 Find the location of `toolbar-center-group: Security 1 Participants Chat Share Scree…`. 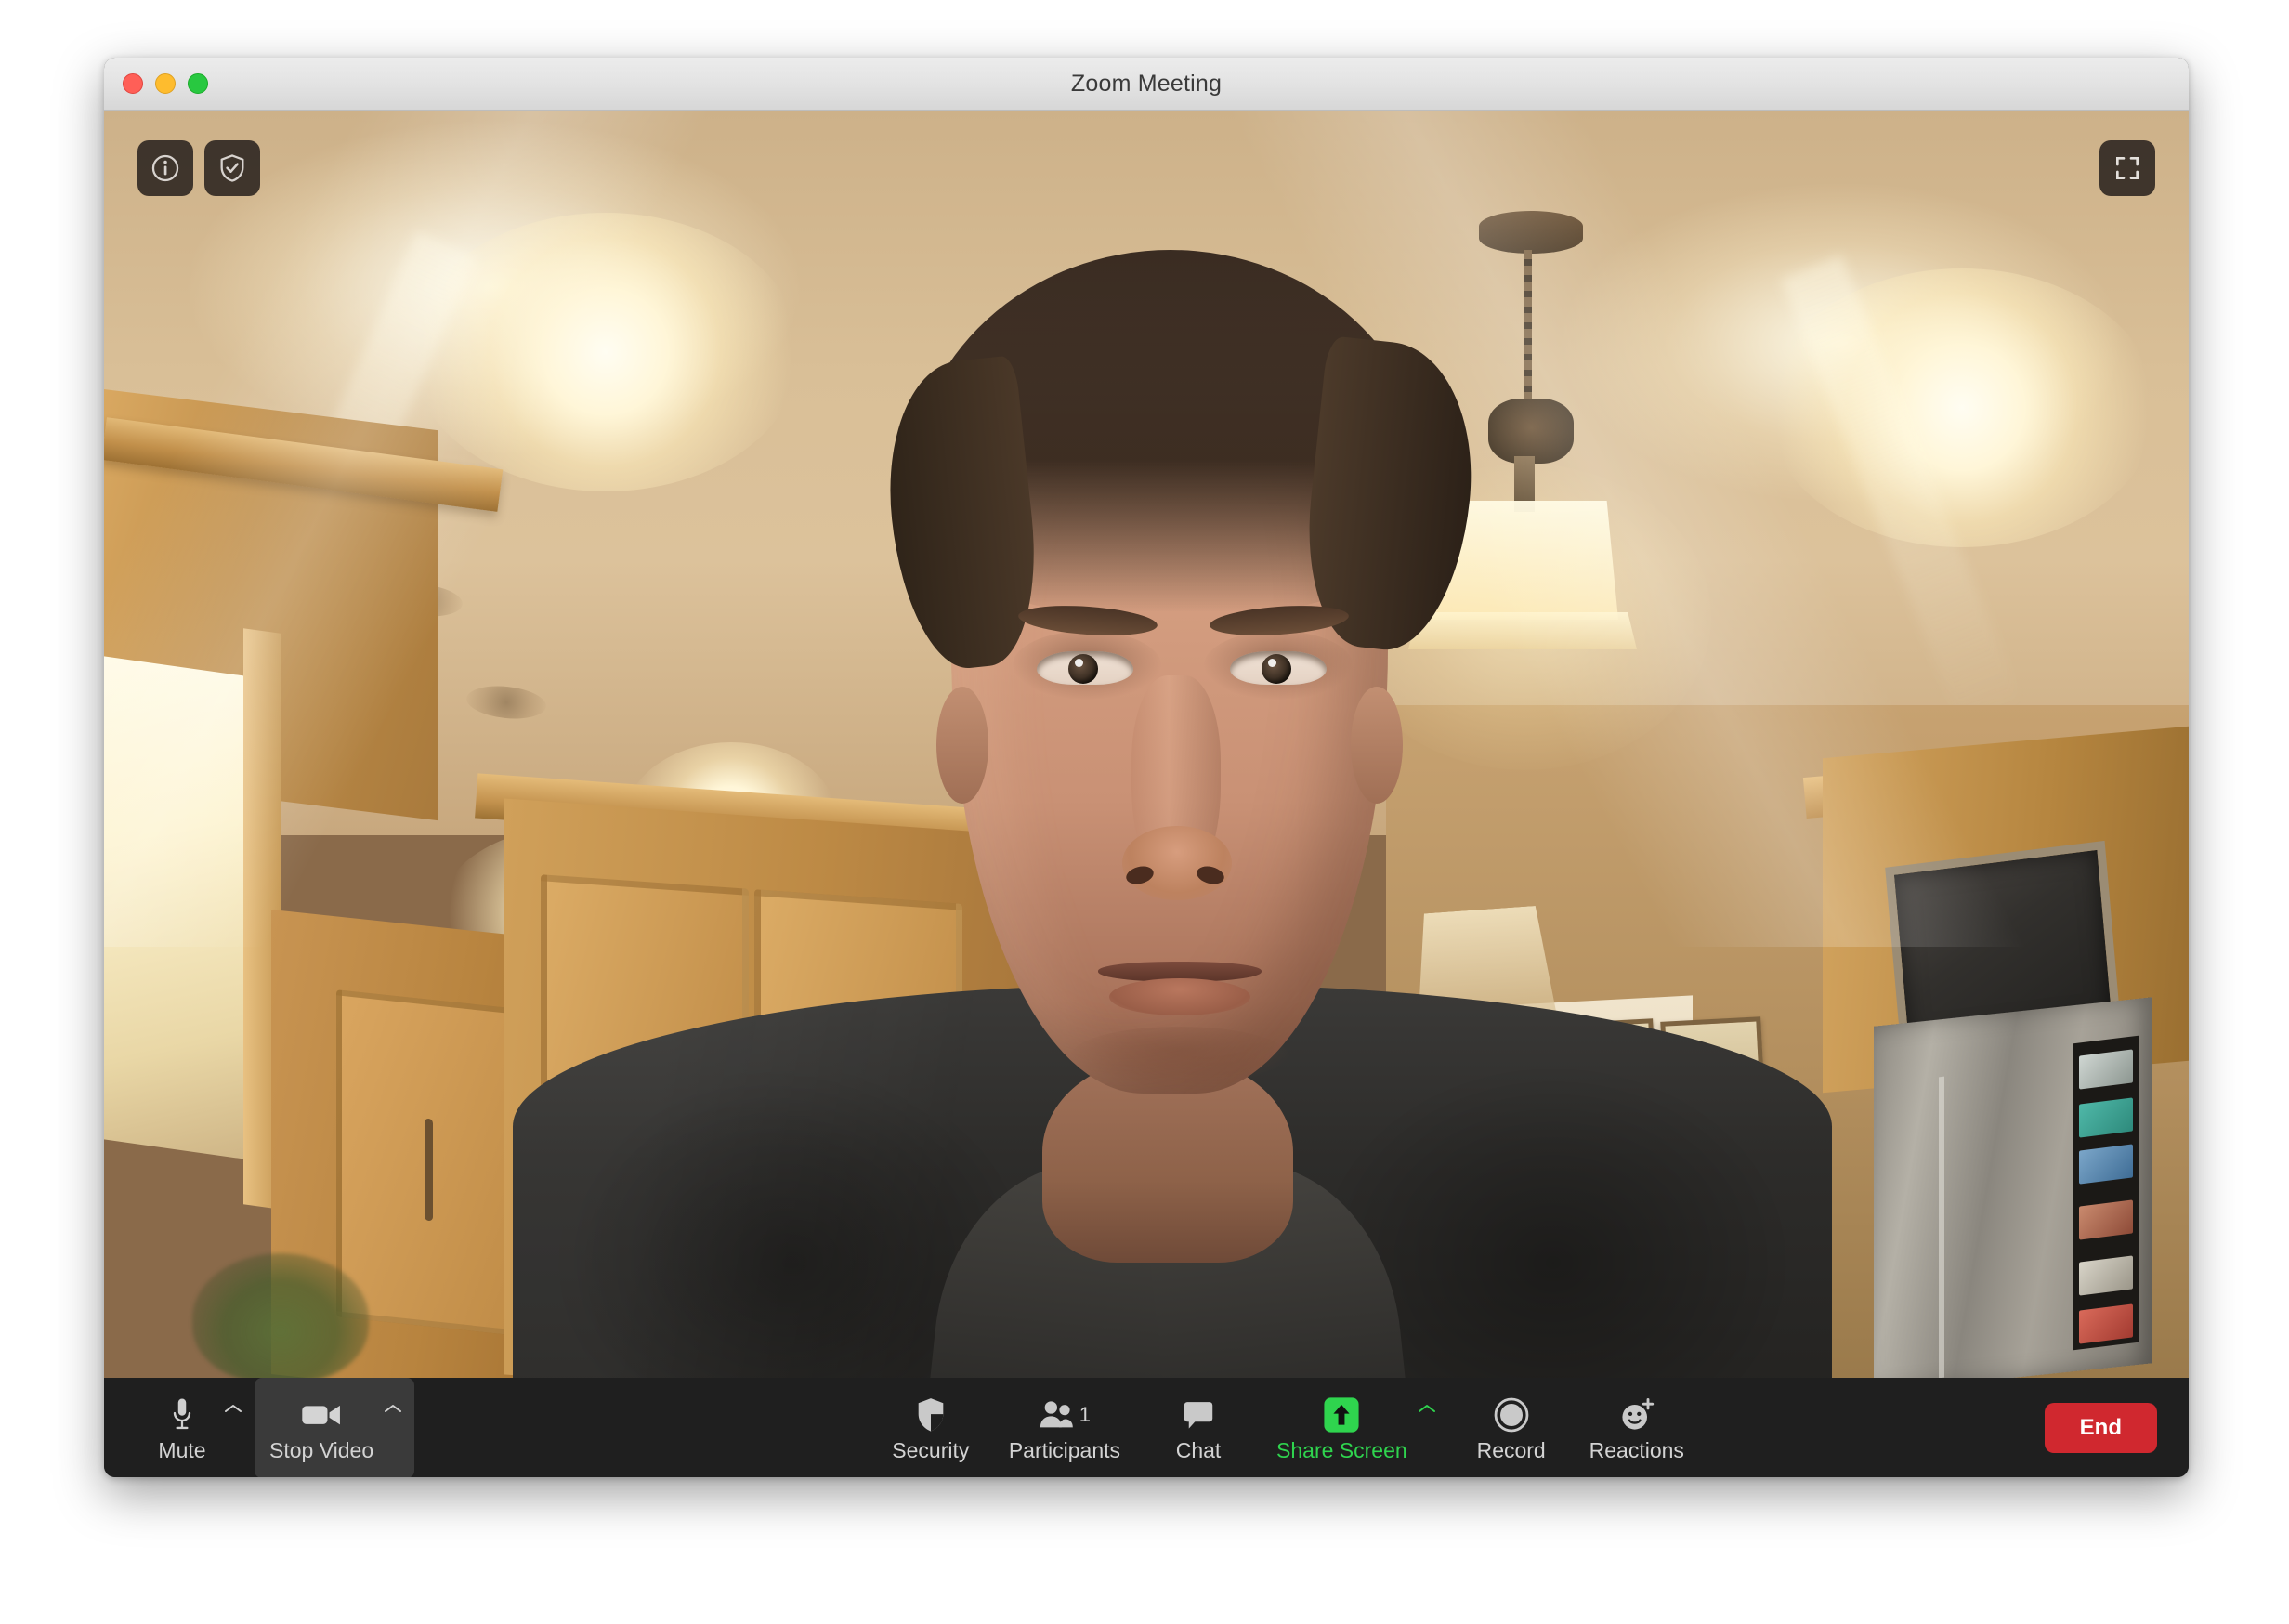

toolbar-center-group: Security 1 Participants Chat Share Scree… is located at coordinates (1285, 1427).